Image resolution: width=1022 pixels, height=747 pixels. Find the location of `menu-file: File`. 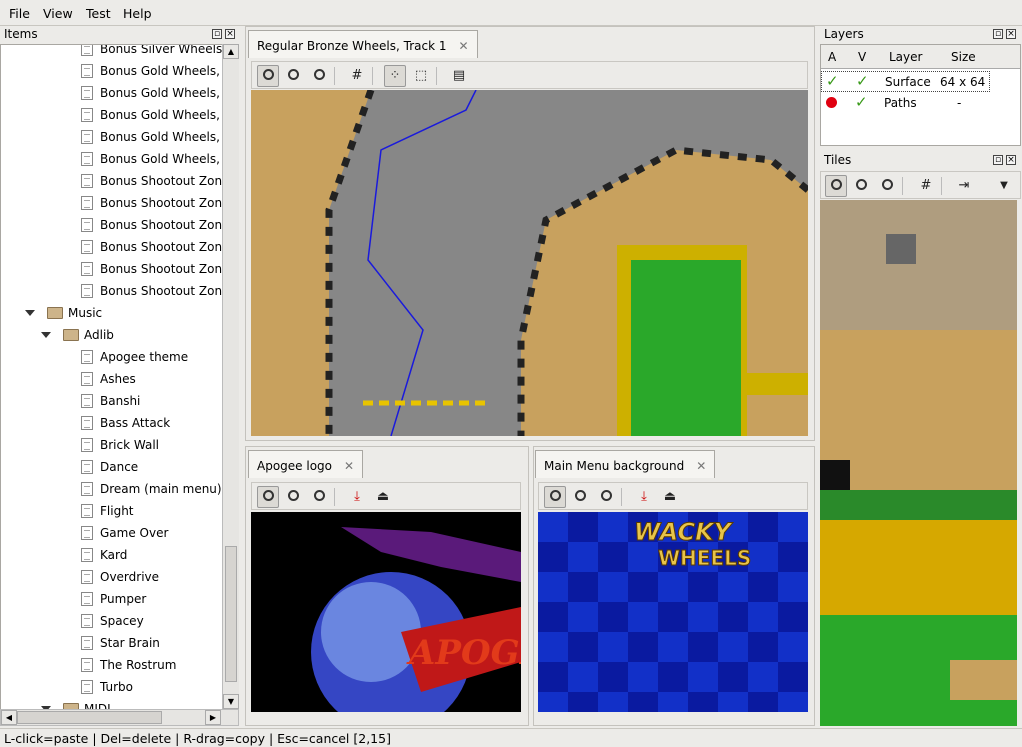

menu-file: File is located at coordinates (19, 13).